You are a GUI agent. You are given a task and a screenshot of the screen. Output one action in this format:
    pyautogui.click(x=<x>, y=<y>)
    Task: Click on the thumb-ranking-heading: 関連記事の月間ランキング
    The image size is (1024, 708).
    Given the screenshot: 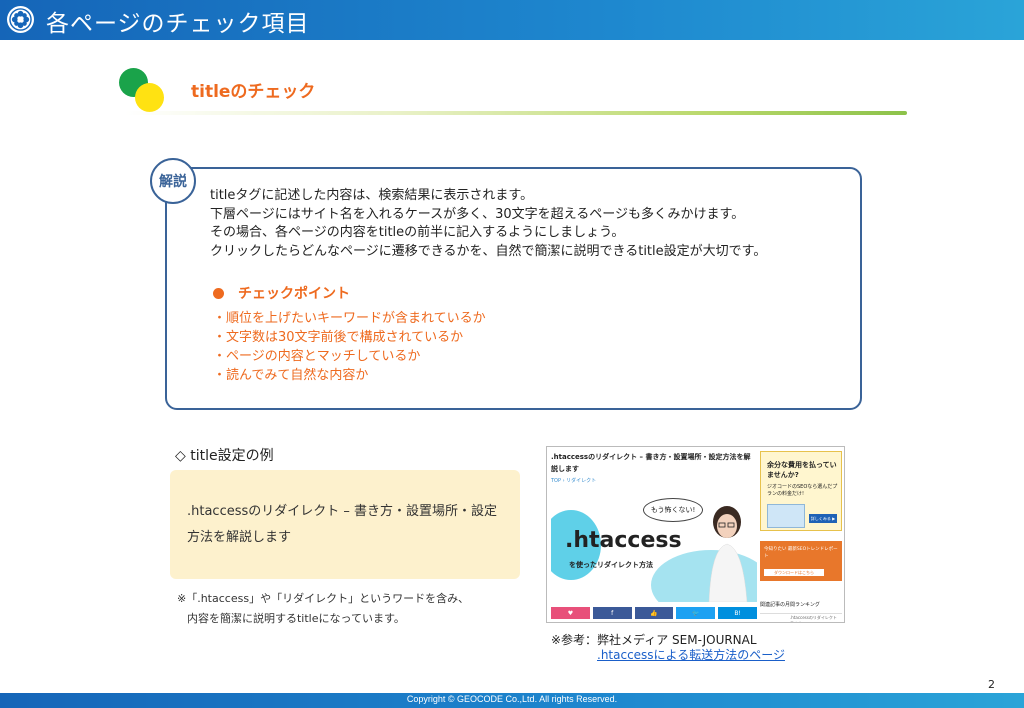 What is the action you would take?
    pyautogui.click(x=790, y=605)
    